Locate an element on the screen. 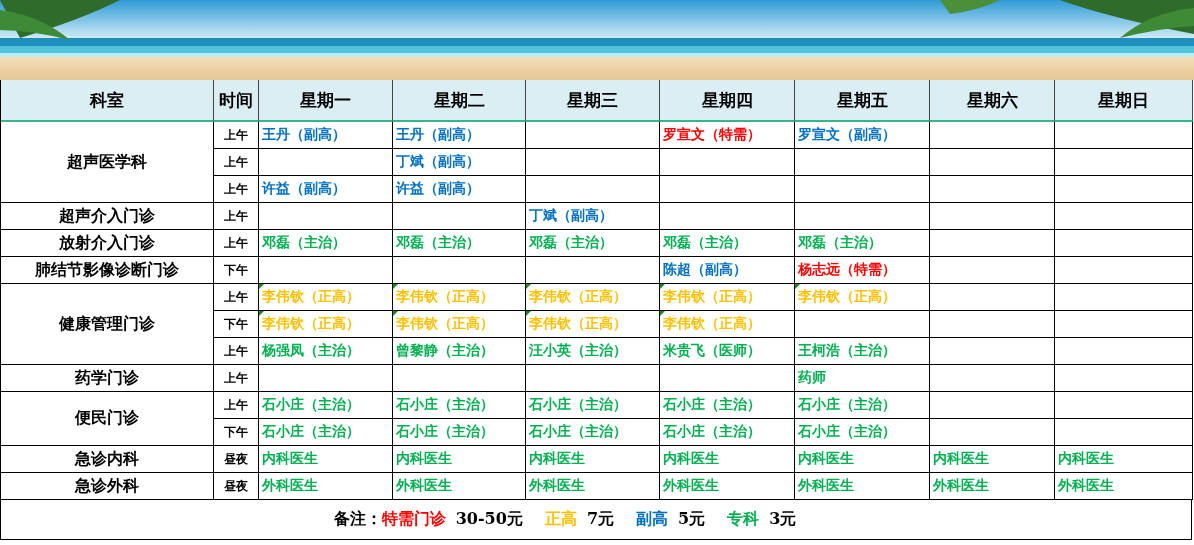  department-cell: 超声医学科 is located at coordinates (107, 162).